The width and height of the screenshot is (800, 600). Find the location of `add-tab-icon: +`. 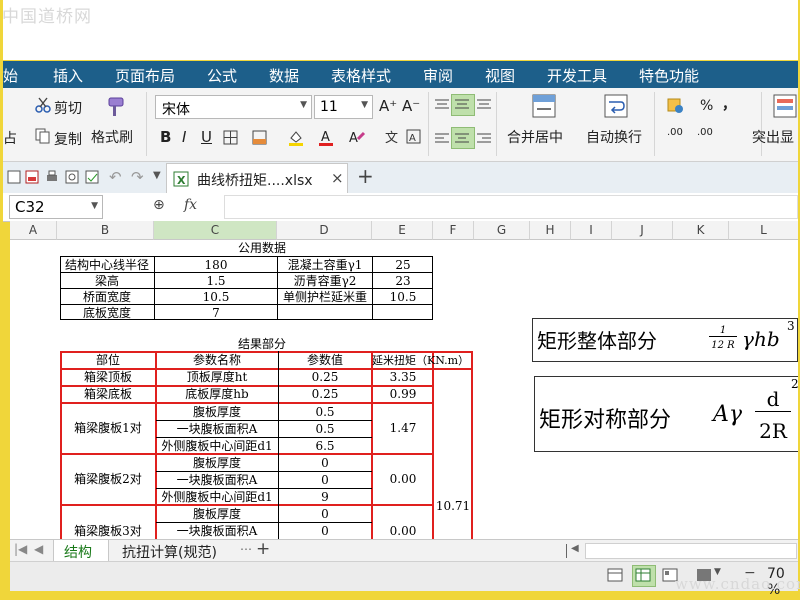

add-tab-icon: + is located at coordinates (365, 176).